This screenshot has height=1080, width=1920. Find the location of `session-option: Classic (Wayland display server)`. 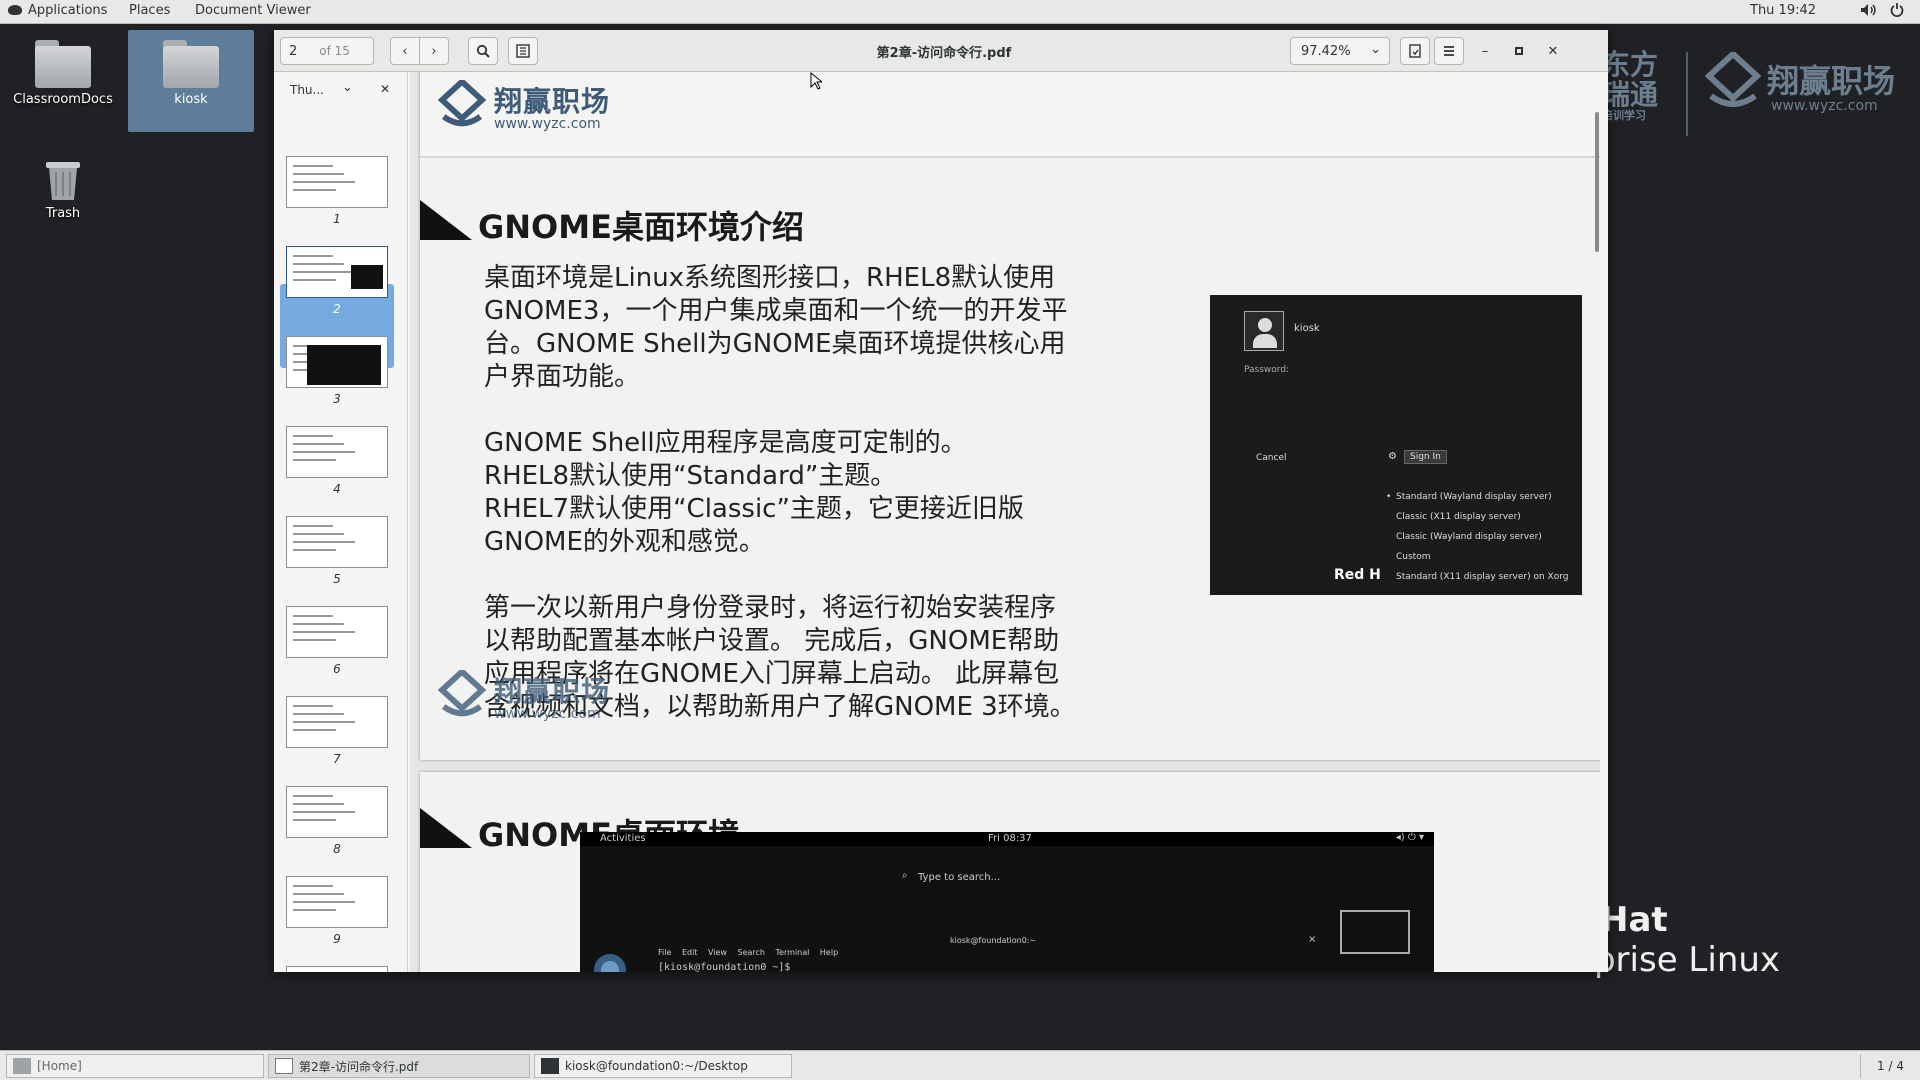

session-option: Classic (Wayland display server) is located at coordinates (1477, 537).